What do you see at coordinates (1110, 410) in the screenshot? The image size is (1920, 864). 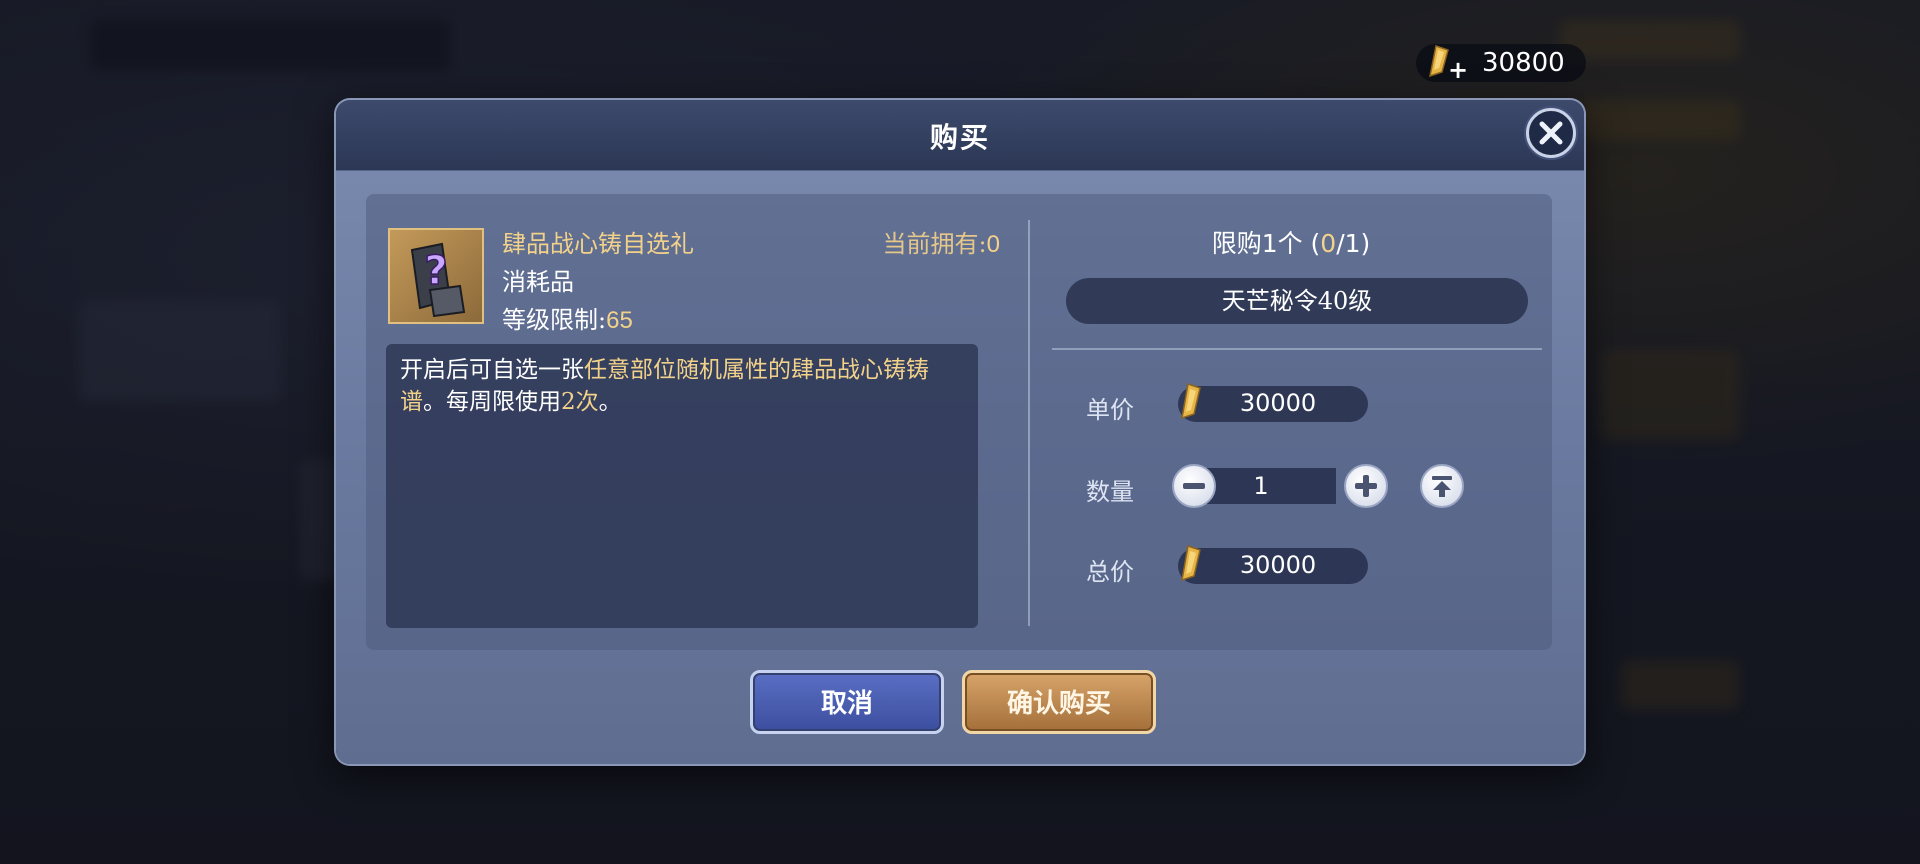 I see `unit-price-label: 单价` at bounding box center [1110, 410].